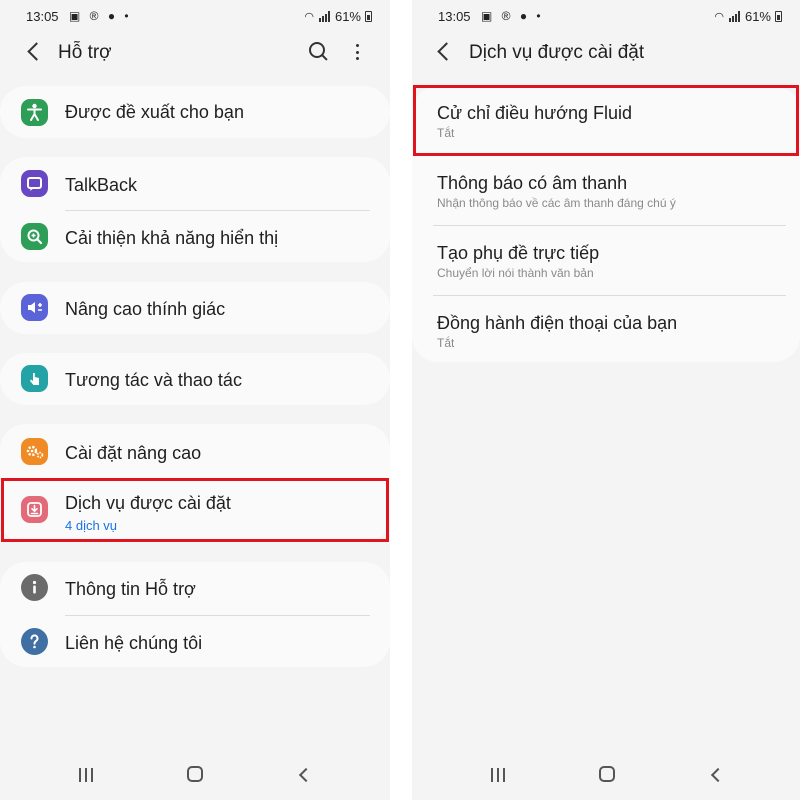  What do you see at coordinates (153, 380) in the screenshot?
I see `menu-item-label: Tương tác và thao tác` at bounding box center [153, 380].